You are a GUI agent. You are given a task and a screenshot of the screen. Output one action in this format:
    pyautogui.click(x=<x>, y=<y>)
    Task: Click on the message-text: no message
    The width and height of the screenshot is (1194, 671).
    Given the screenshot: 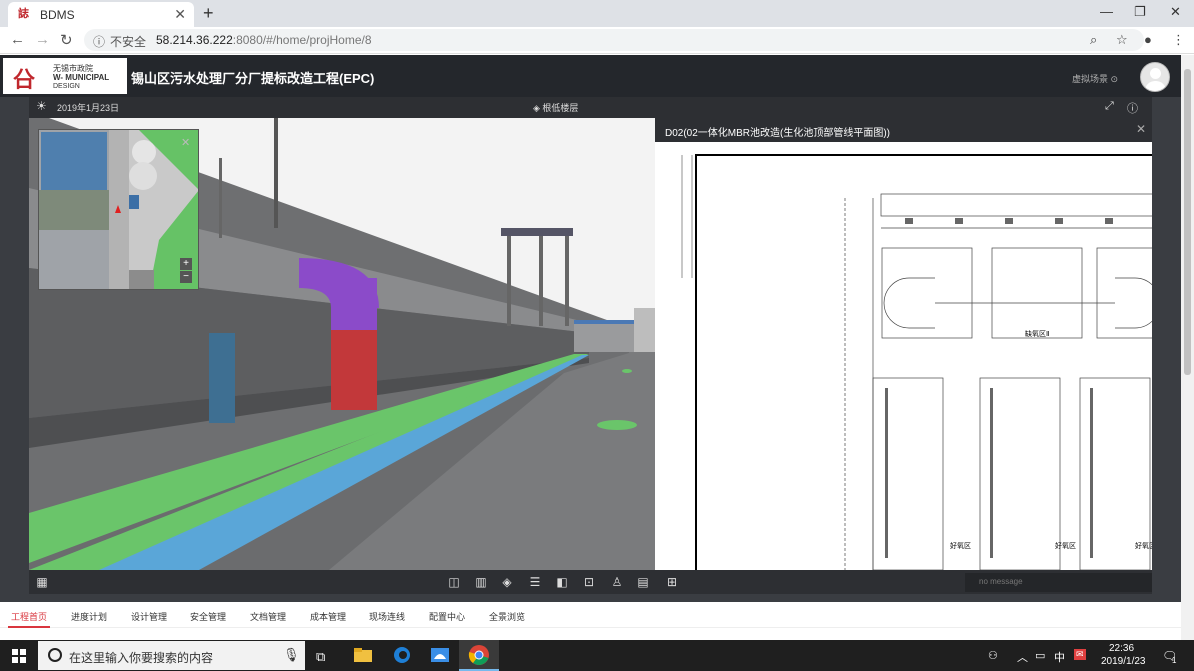 What is the action you would take?
    pyautogui.click(x=1001, y=581)
    